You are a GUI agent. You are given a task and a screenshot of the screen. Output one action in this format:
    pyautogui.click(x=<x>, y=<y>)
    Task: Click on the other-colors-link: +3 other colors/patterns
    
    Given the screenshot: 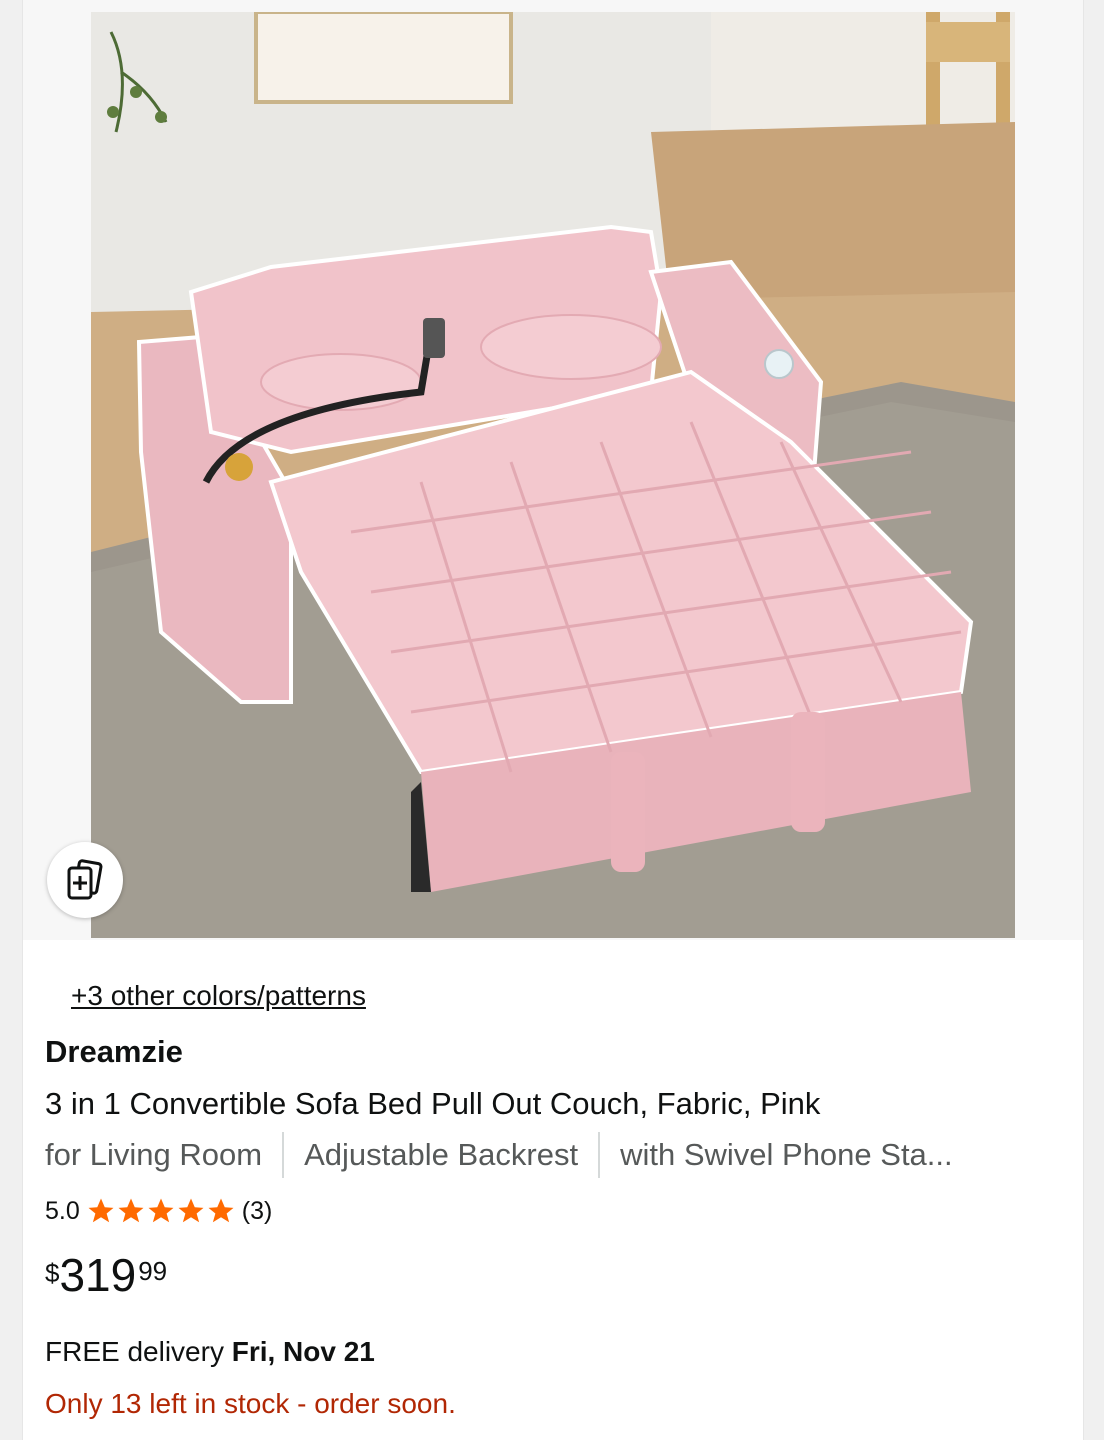 What is the action you would take?
    pyautogui.click(x=218, y=996)
    